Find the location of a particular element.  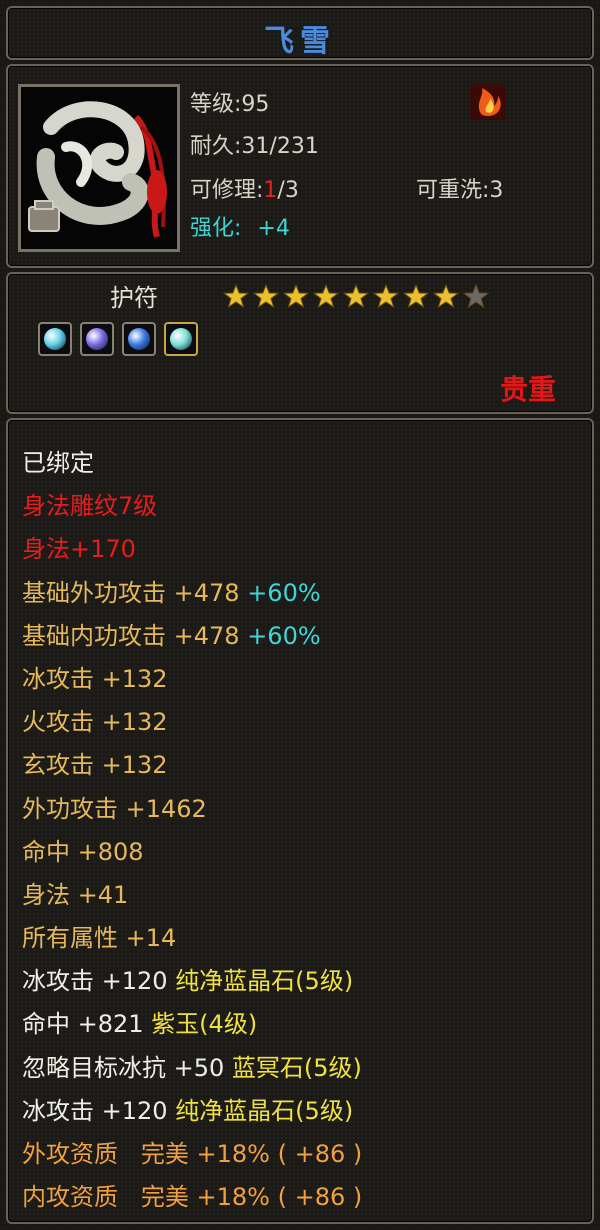

stat-text: +14 is located at coordinates (147, 938).